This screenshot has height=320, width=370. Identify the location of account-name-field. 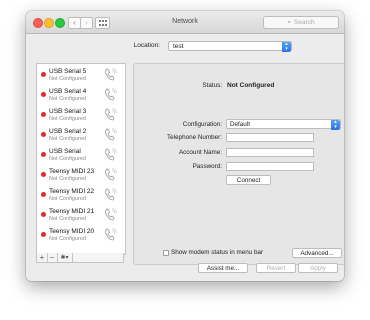
(270, 152).